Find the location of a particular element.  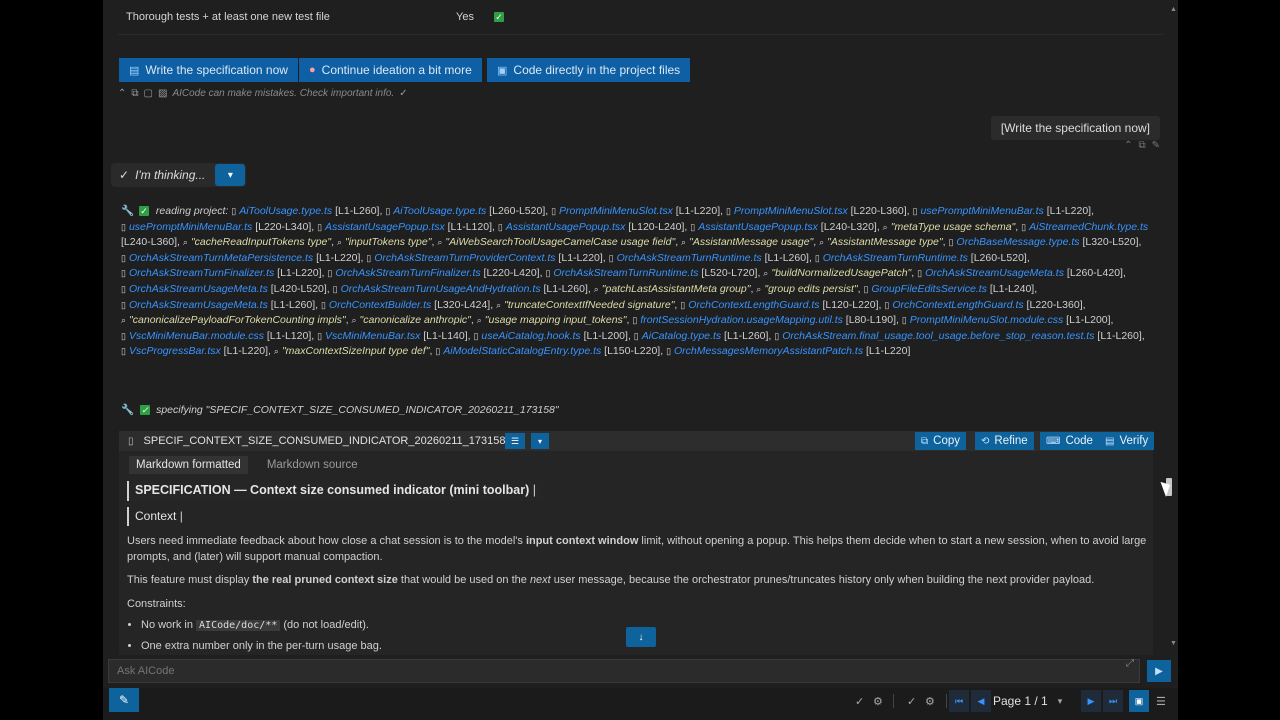

reading-header: 🔧 ✓ reading project: is located at coordinates (174, 211).